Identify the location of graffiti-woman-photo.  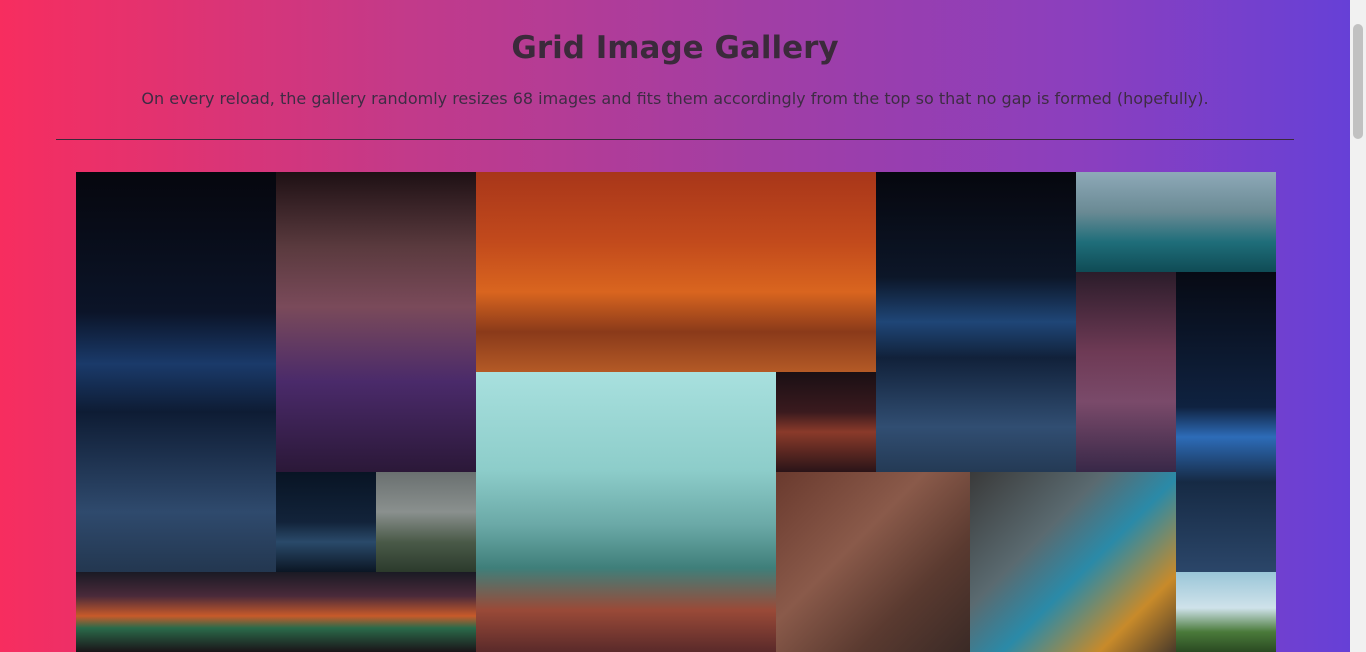
(1073, 562).